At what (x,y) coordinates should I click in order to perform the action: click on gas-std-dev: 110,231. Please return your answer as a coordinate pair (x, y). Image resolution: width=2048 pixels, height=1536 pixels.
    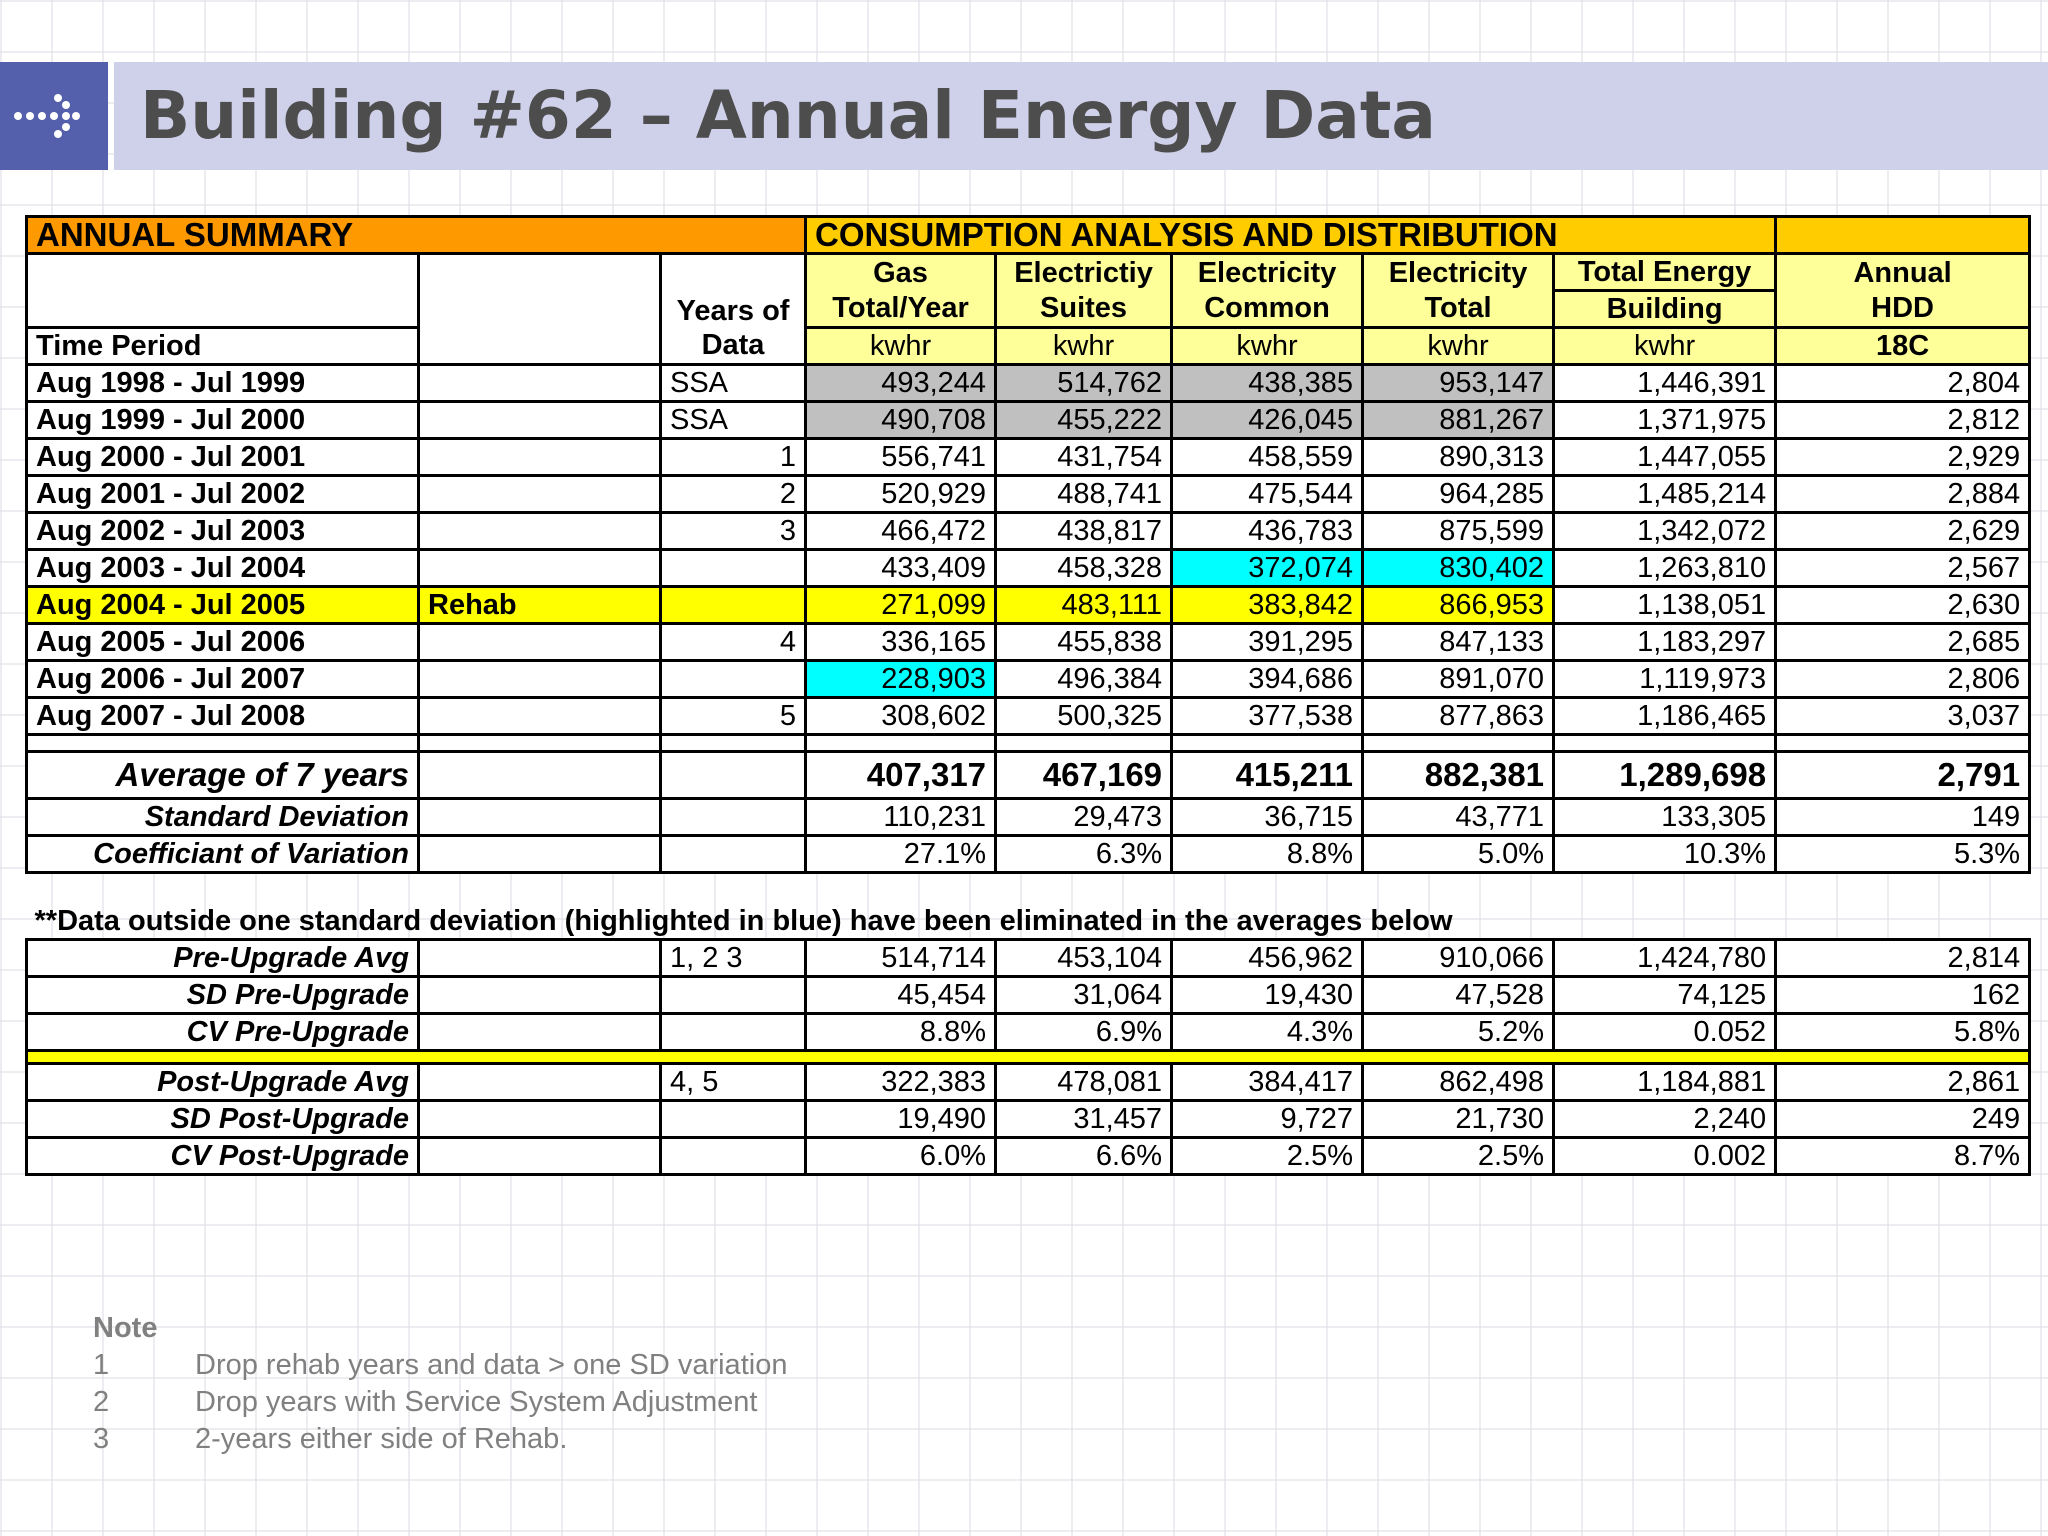
    Looking at the image, I should click on (901, 817).